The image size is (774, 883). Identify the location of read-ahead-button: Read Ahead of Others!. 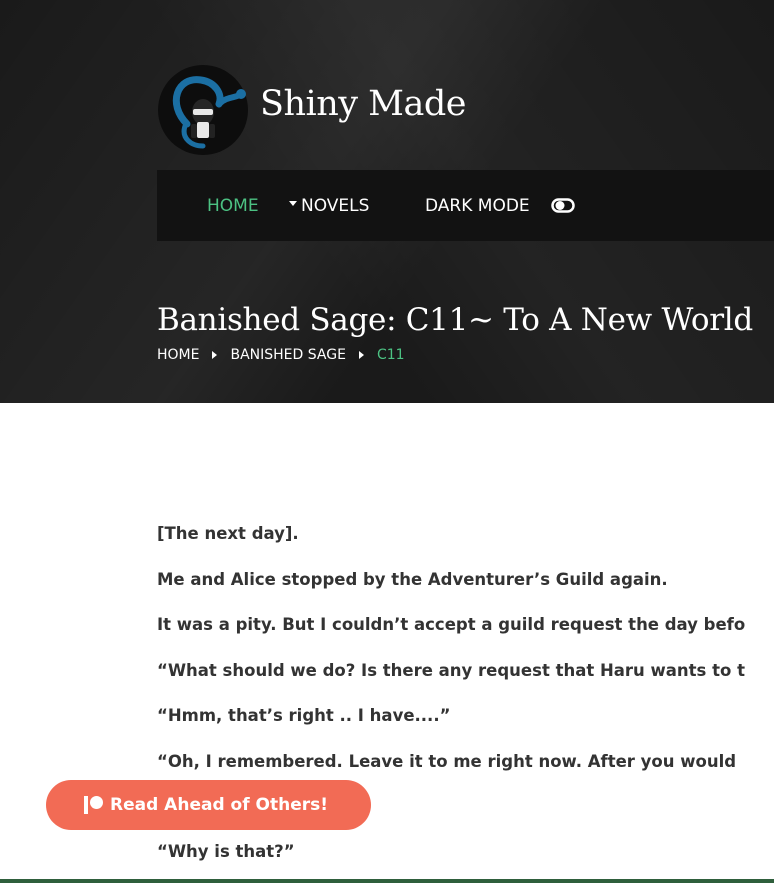
(208, 805).